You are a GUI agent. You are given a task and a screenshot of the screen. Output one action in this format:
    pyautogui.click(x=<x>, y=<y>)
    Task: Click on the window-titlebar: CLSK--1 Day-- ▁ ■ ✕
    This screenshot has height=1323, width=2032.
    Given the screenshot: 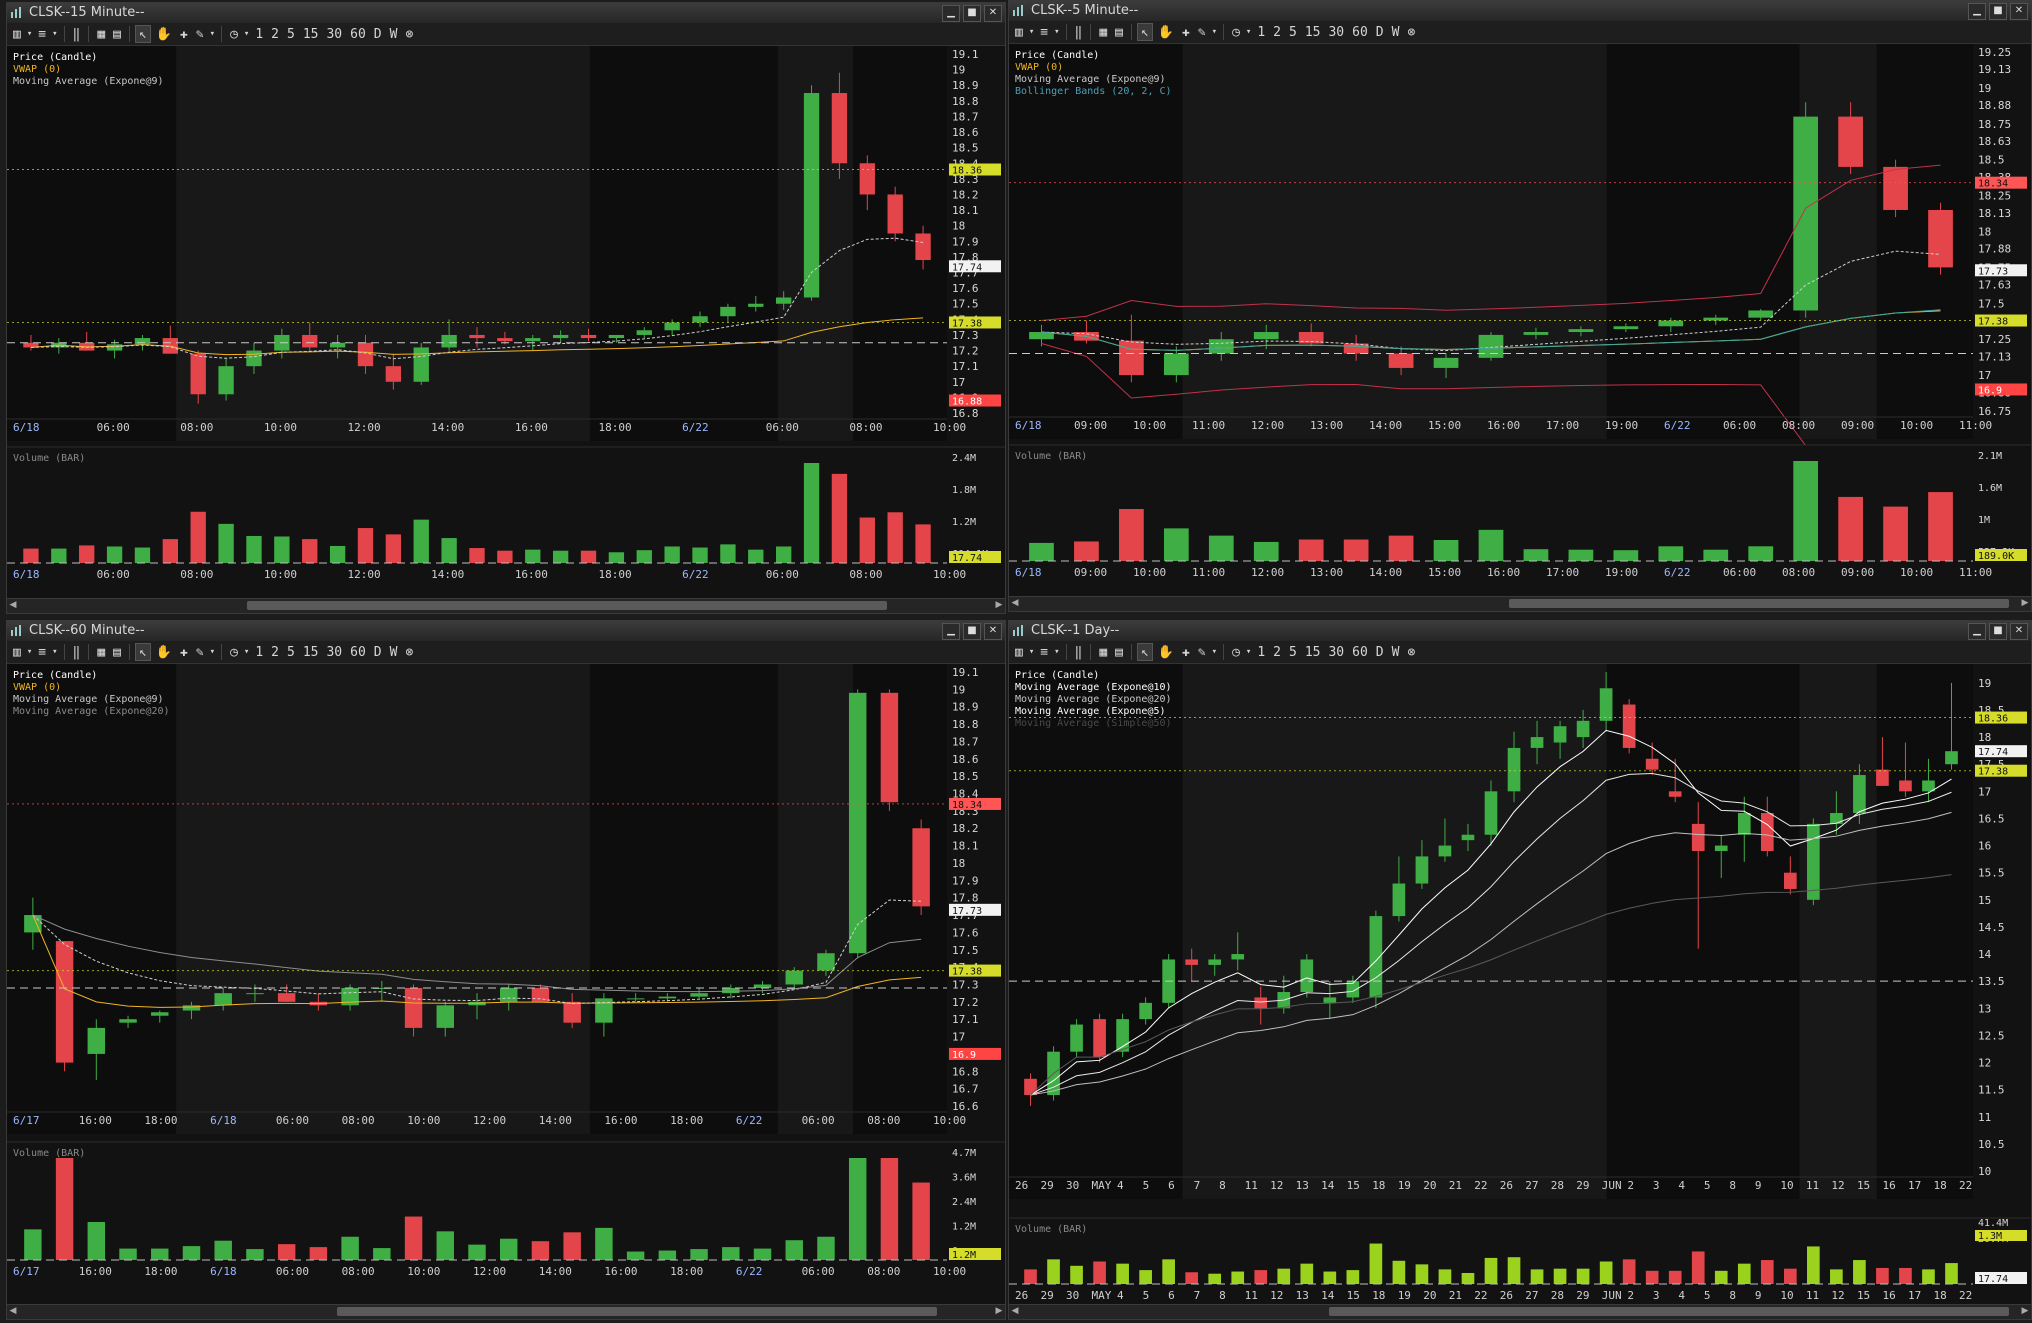 What is the action you would take?
    pyautogui.click(x=1520, y=631)
    